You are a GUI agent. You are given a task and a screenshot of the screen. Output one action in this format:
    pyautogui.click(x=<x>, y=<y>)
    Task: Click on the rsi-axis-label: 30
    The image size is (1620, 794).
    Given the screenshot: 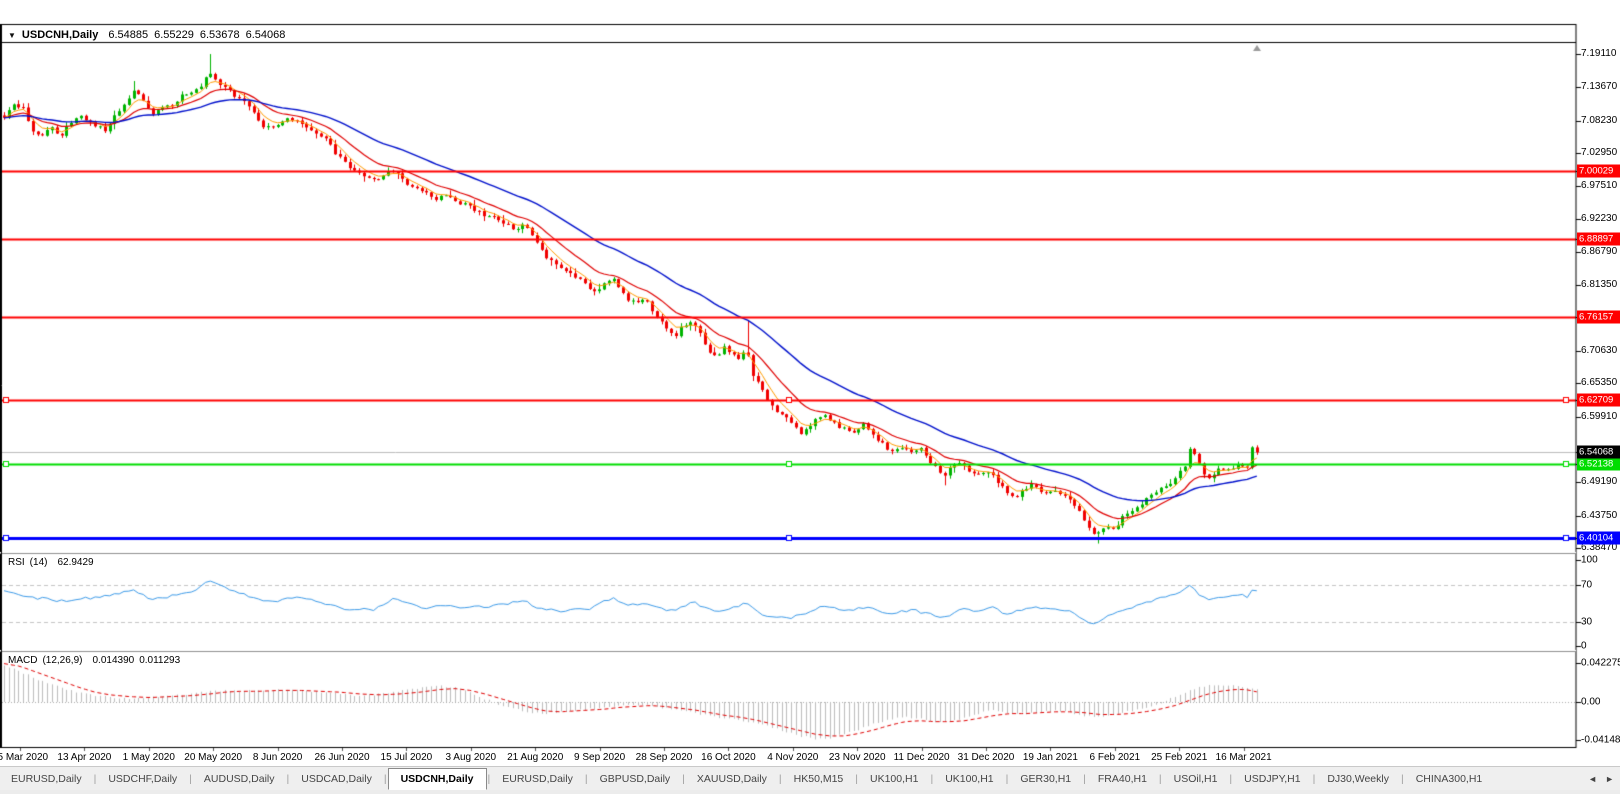 What is the action you would take?
    pyautogui.click(x=1587, y=622)
    